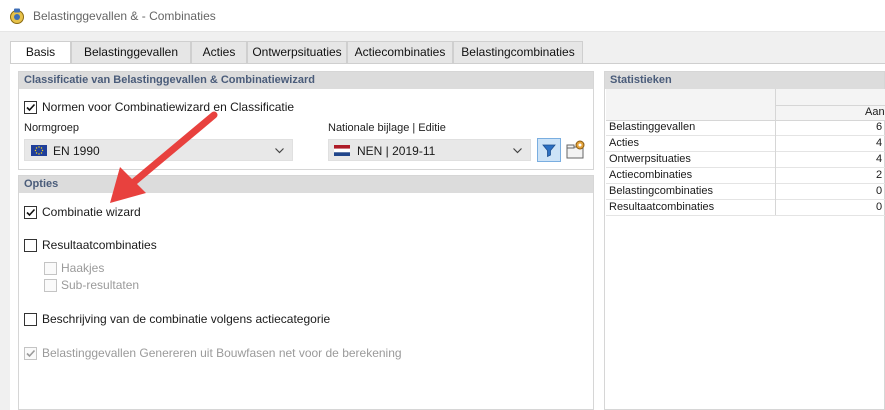 The image size is (885, 410). I want to click on annex-label: Nationale bijlage | Editie, so click(387, 128).